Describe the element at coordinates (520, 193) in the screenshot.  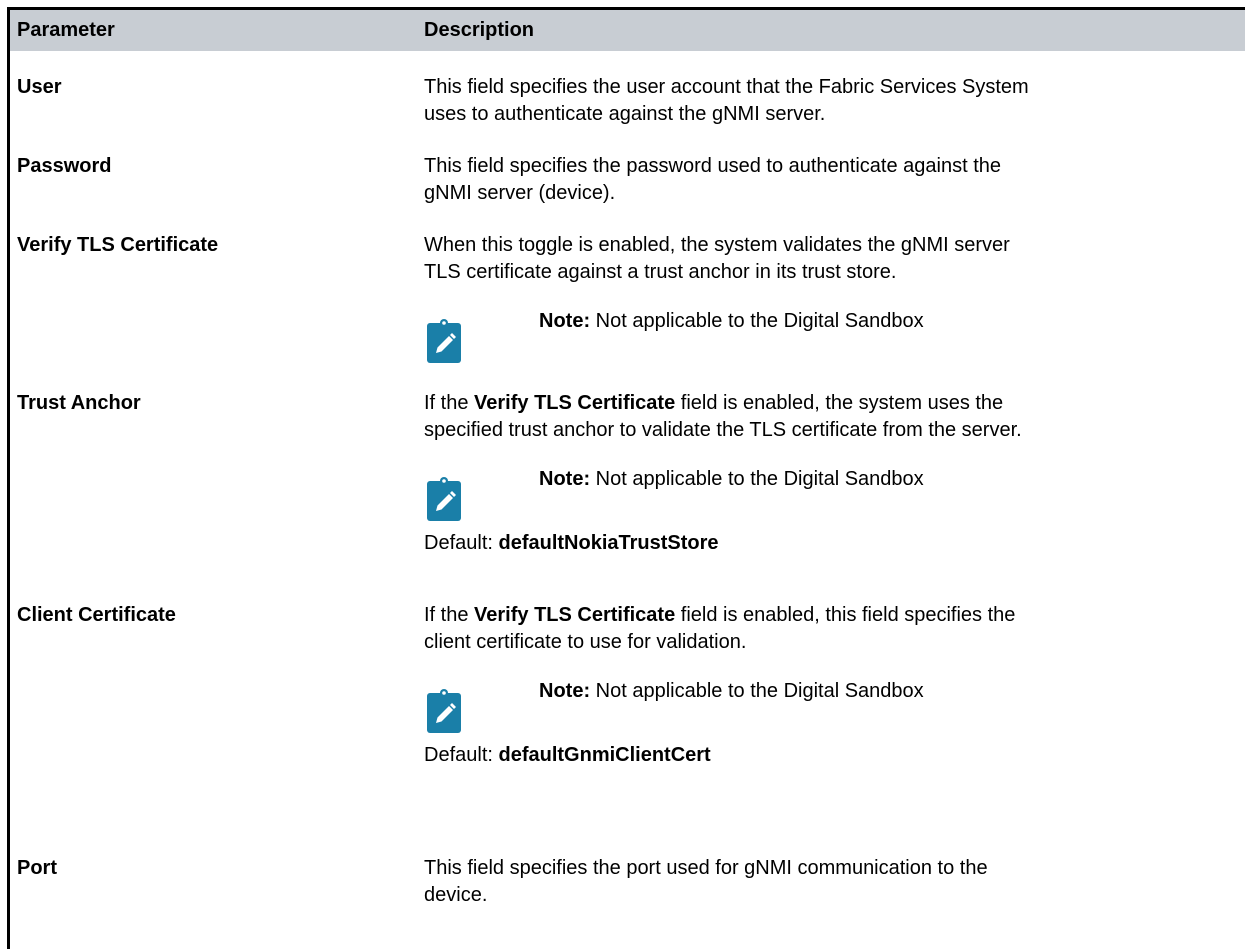
I see `description-line: gNMI server (device).` at that location.